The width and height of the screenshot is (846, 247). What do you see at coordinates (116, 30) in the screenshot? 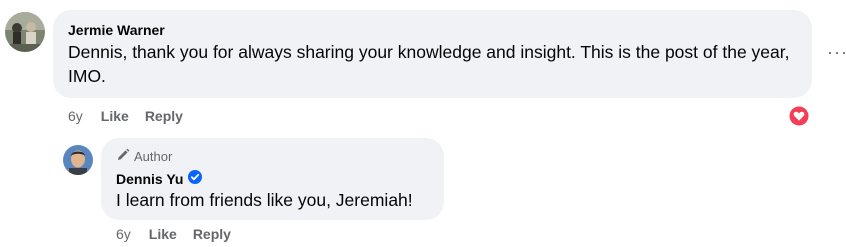
I see `commenter-name: Jermie Warner` at bounding box center [116, 30].